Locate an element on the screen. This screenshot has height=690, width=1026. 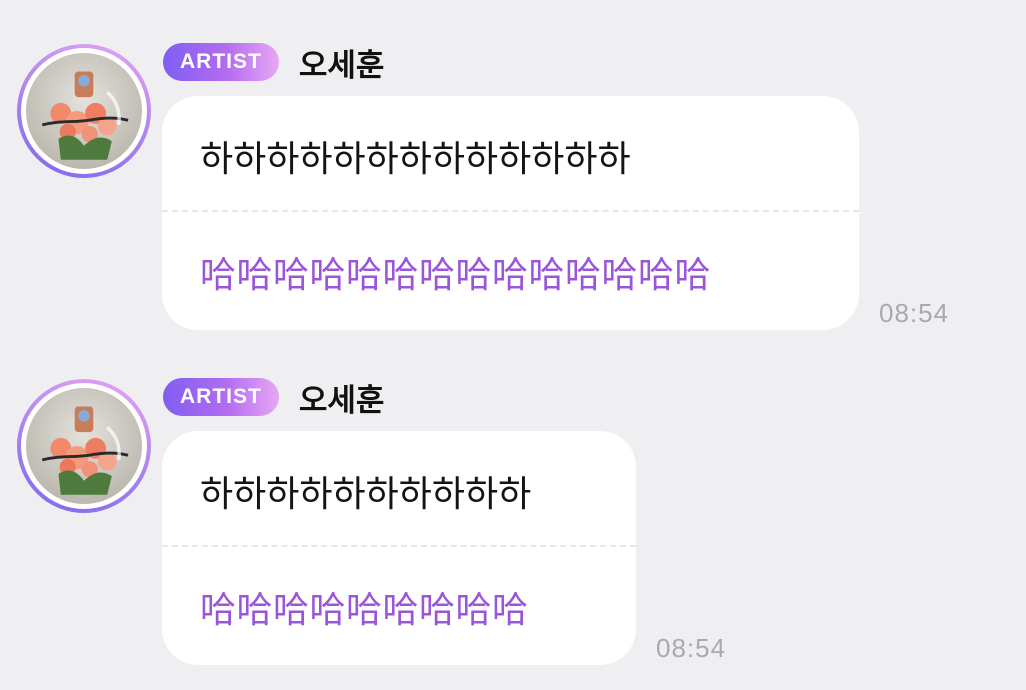
original-text: 하하하하하하하하하하 is located at coordinates (366, 494).